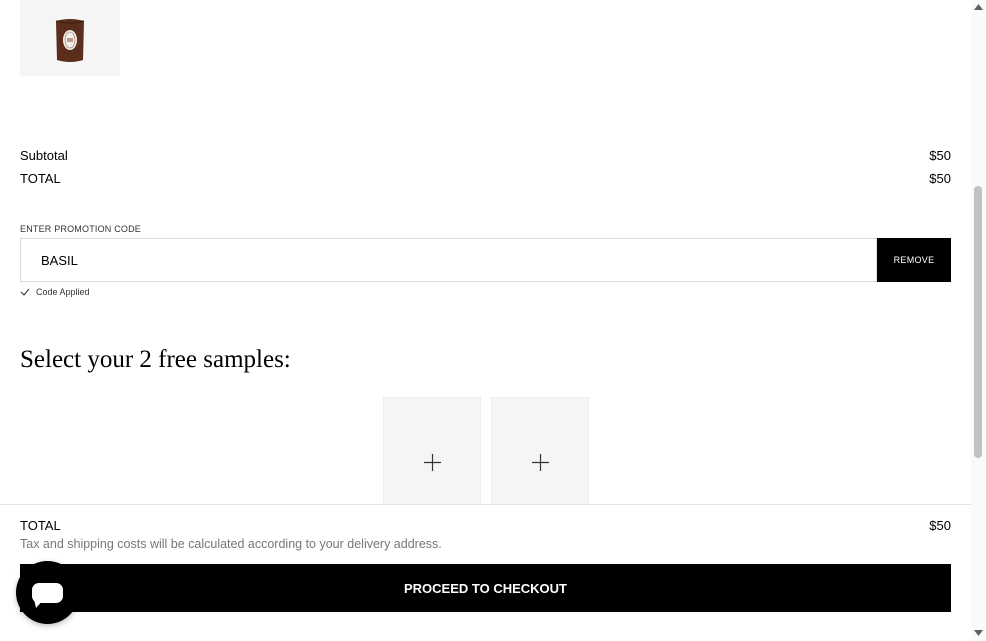 This screenshot has width=986, height=641. Describe the element at coordinates (39, 603) in the screenshot. I see `chat-icon-tail` at that location.